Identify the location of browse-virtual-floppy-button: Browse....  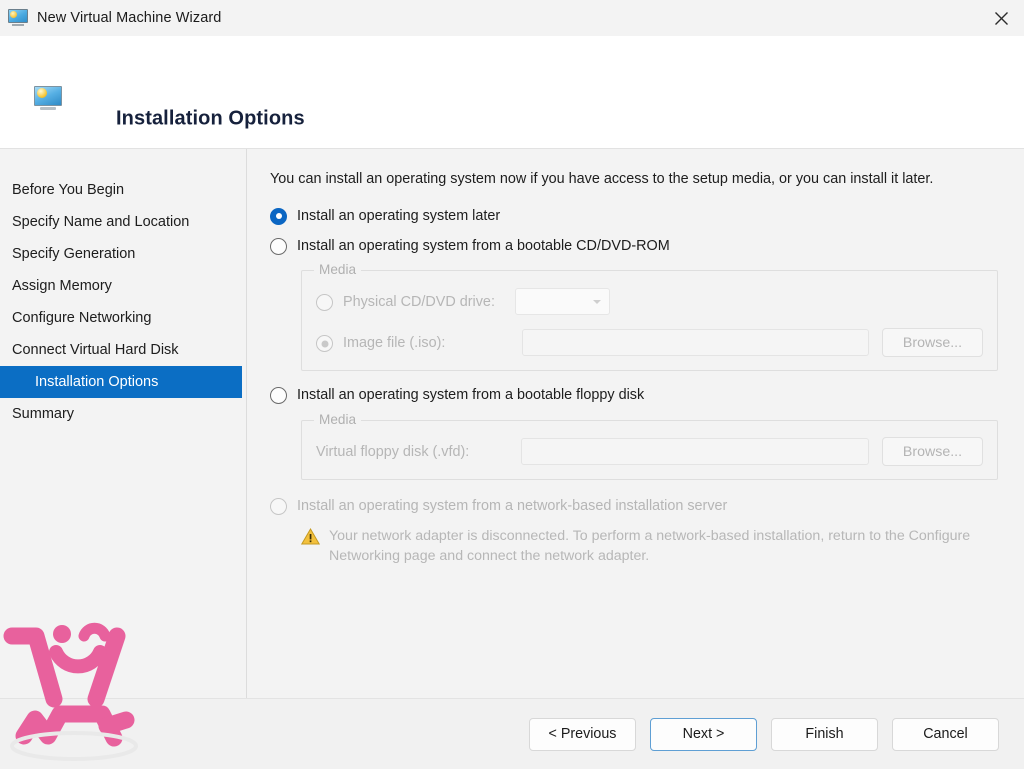
(932, 452).